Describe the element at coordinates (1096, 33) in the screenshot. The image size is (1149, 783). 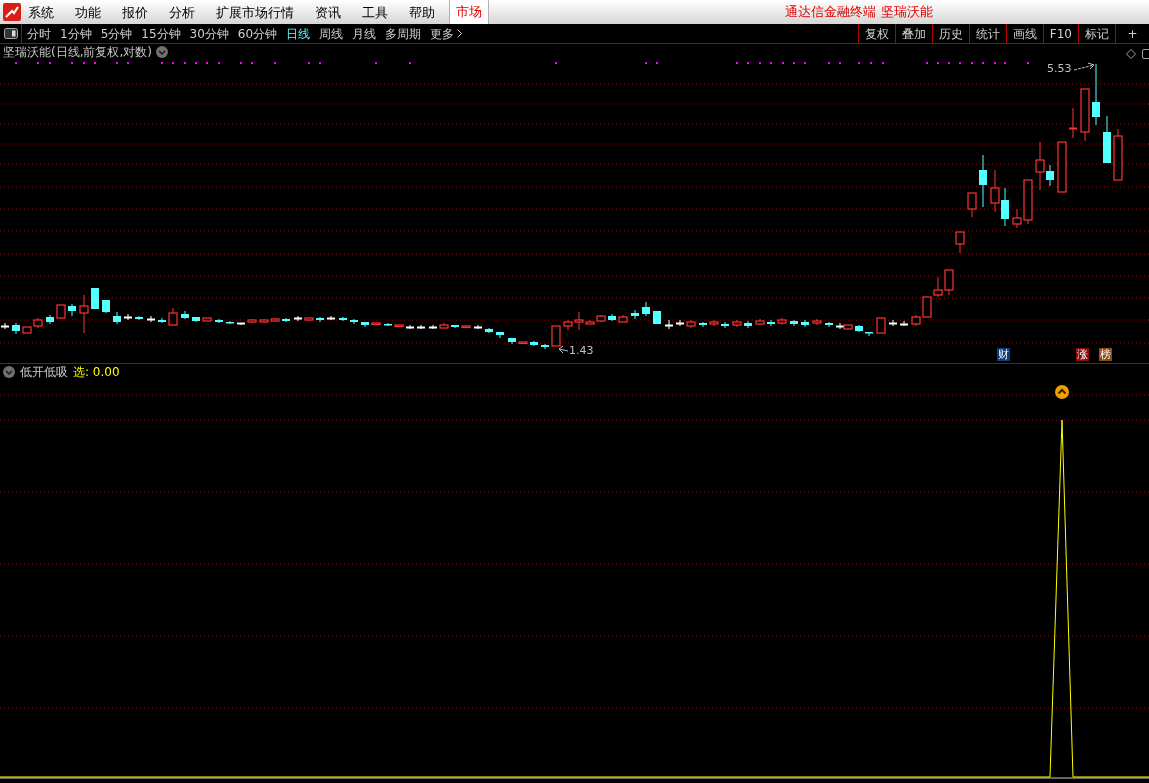
I see `tool-button: 标记` at that location.